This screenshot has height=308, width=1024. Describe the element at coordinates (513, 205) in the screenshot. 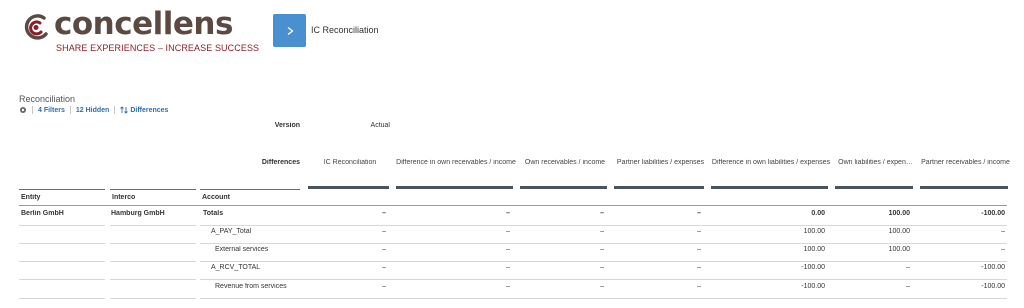

I see `header-divider` at that location.